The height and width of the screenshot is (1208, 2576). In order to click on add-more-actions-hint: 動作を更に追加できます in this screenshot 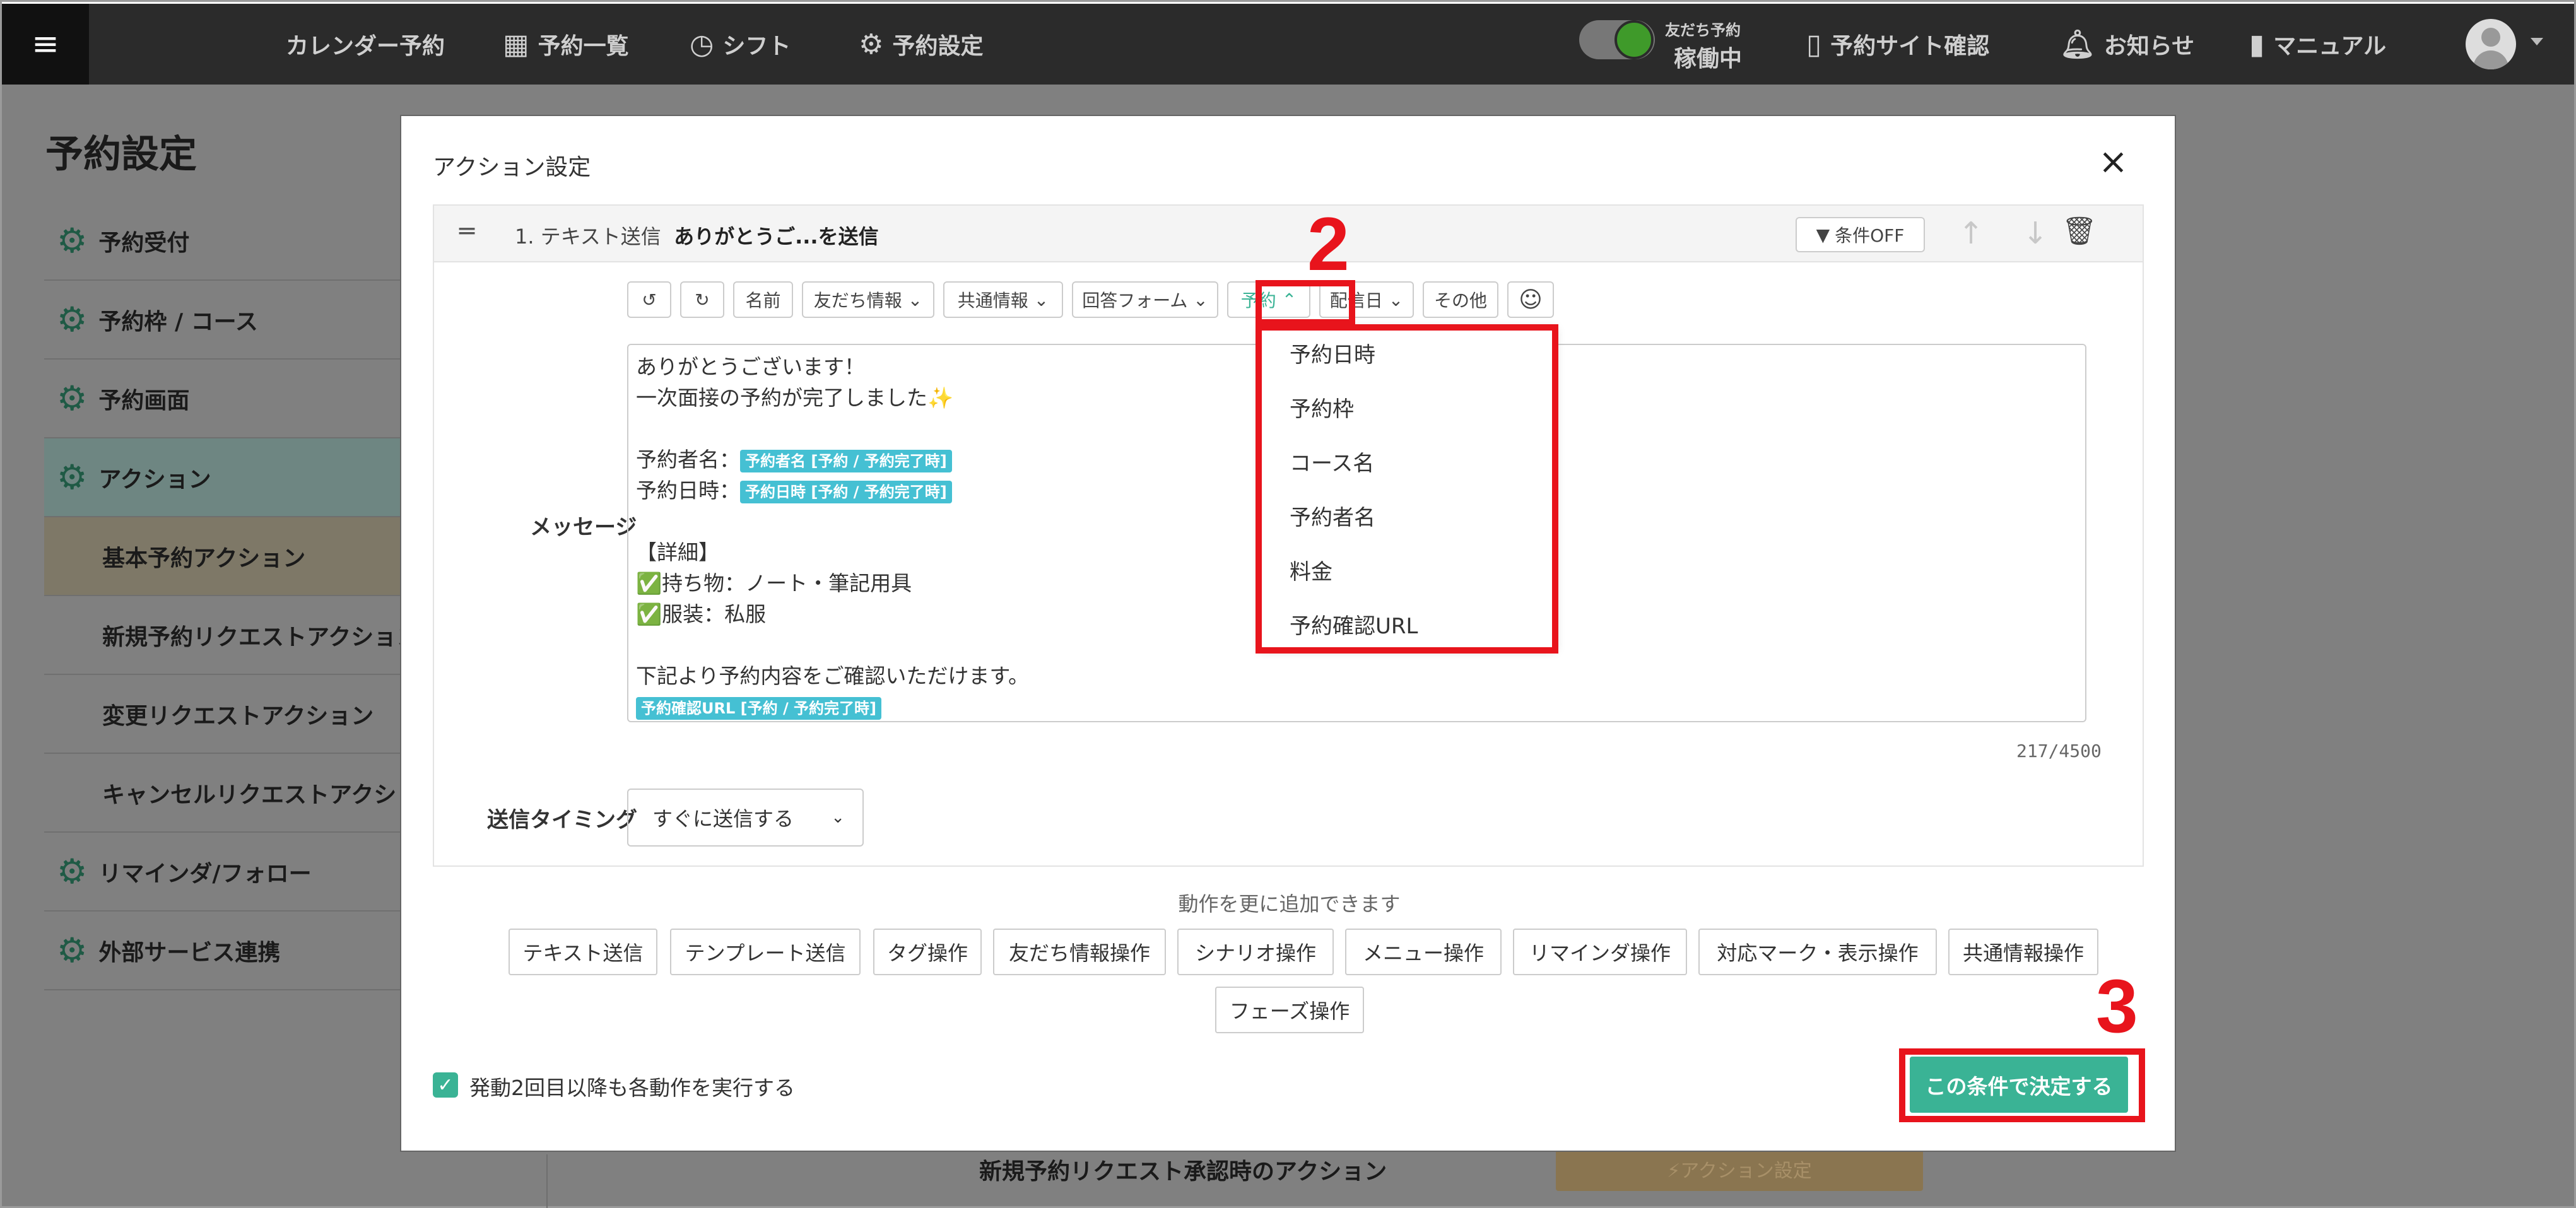, I will do `click(1289, 904)`.